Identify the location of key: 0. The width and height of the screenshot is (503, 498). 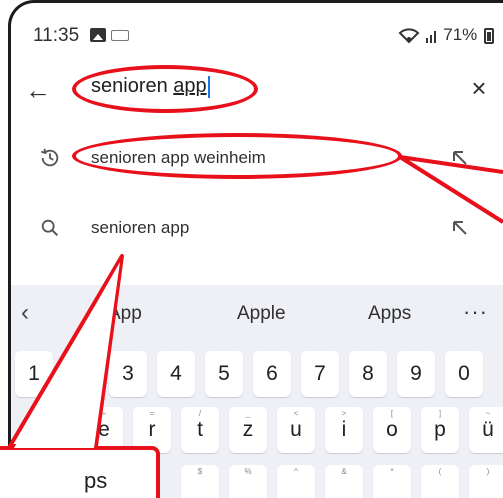
(464, 374).